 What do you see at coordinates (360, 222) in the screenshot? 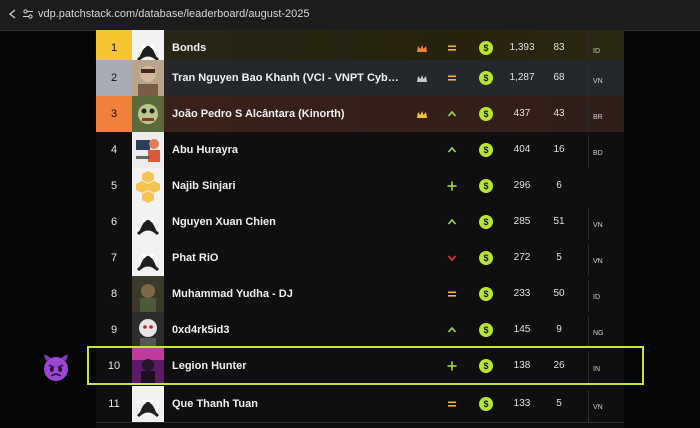
I see `leaderboard-row: 6 Nguyen Xuan Chien $ 285 51 VN` at bounding box center [360, 222].